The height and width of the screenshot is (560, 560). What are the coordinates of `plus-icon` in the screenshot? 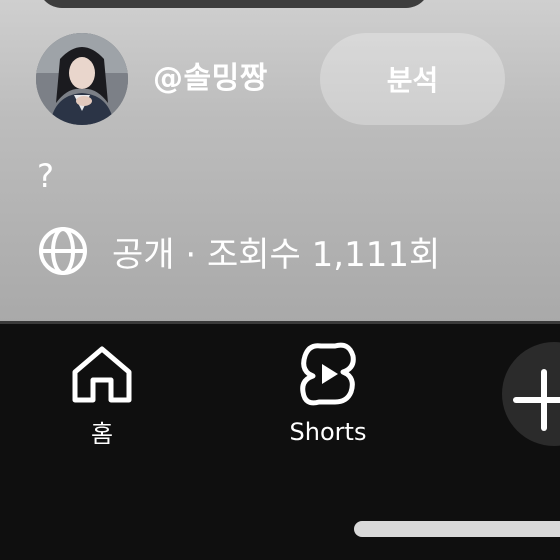 It's located at (531, 409).